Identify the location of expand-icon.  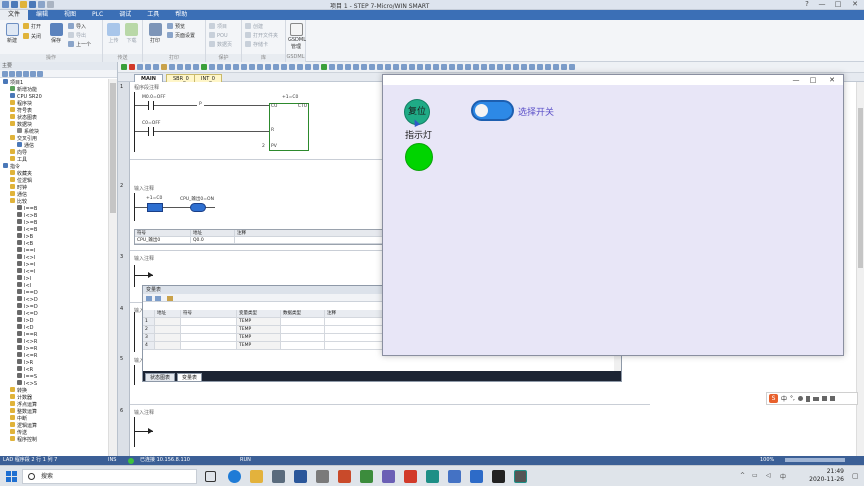
(5, 74).